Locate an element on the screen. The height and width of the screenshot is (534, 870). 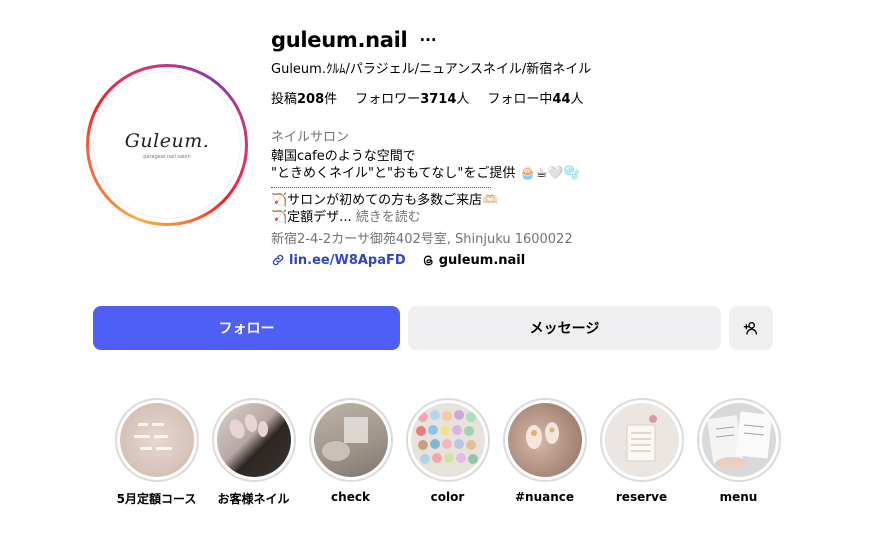
highlight-label: #nuance is located at coordinates (544, 497).